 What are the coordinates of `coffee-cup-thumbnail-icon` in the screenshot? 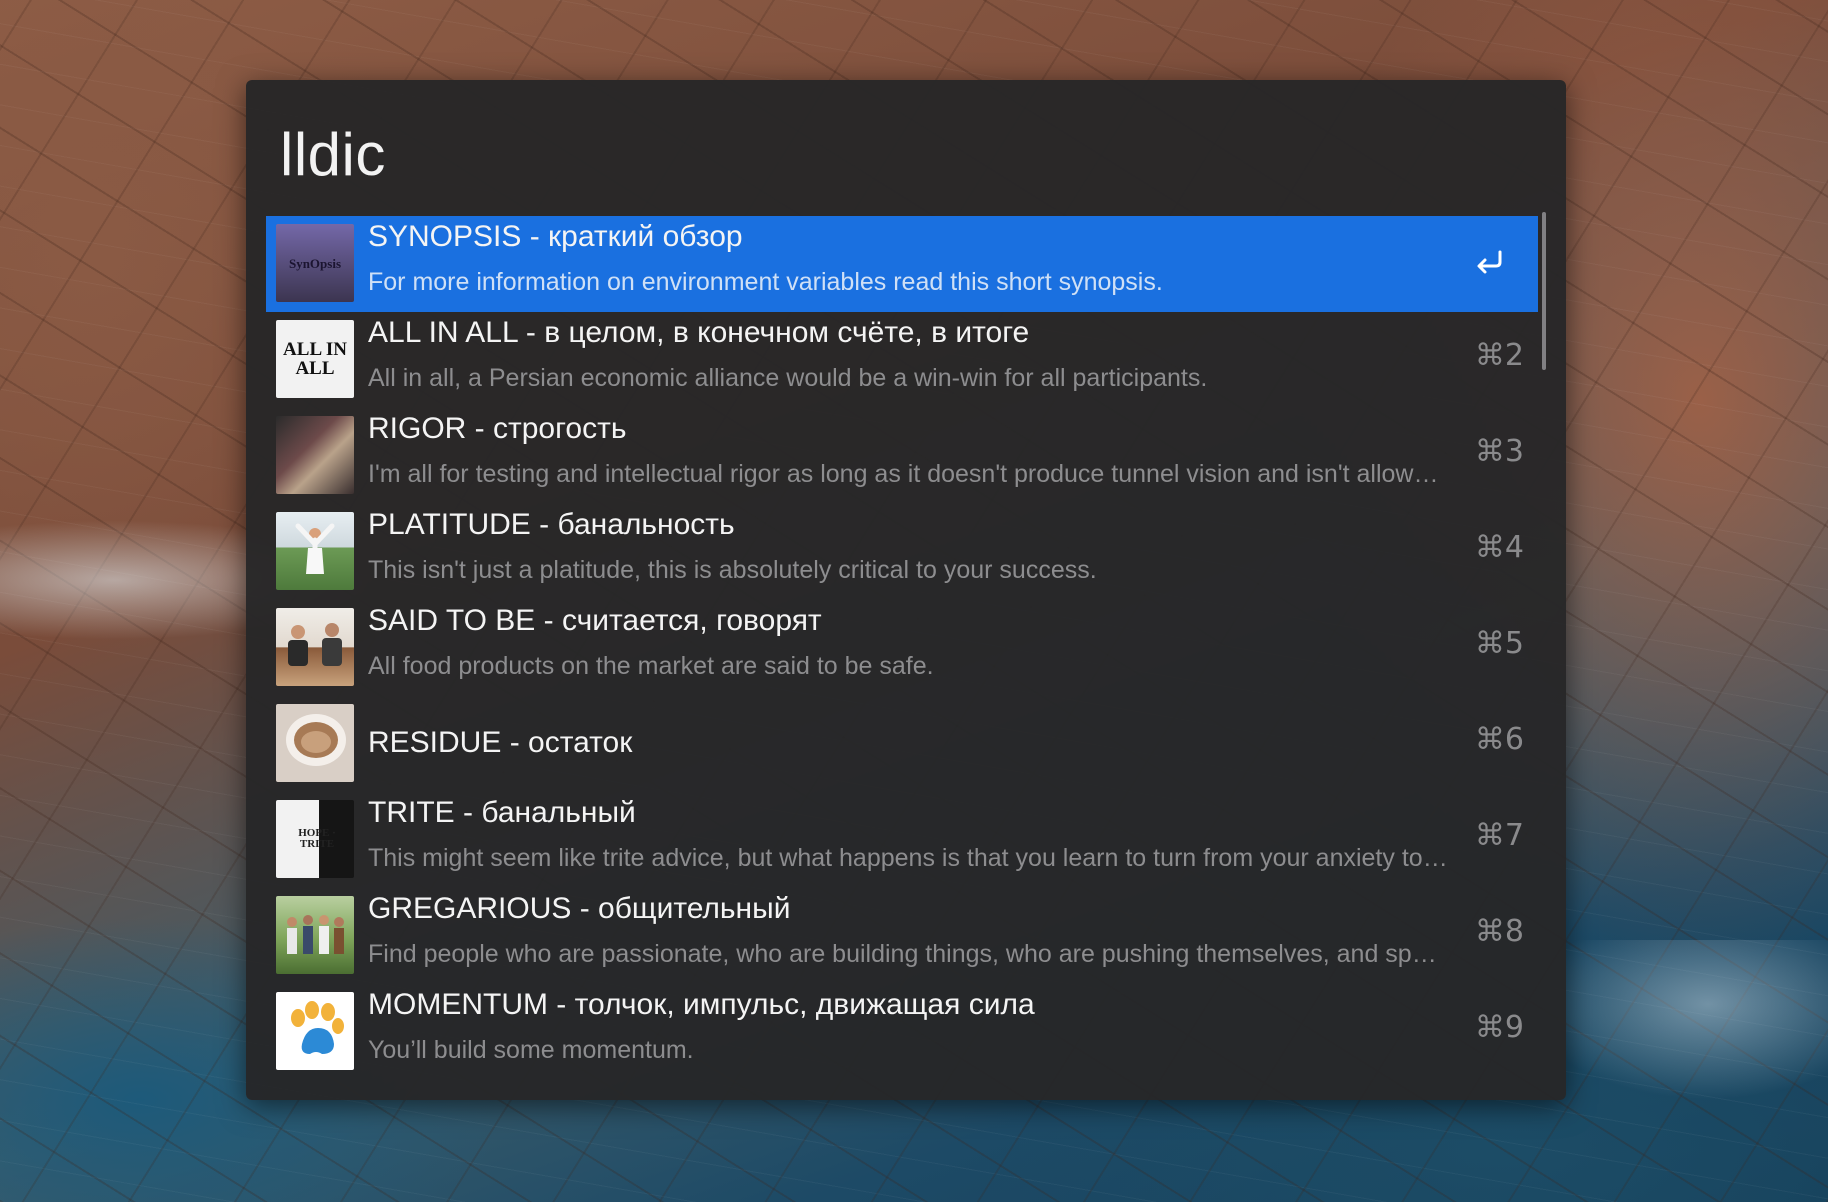 It's located at (315, 743).